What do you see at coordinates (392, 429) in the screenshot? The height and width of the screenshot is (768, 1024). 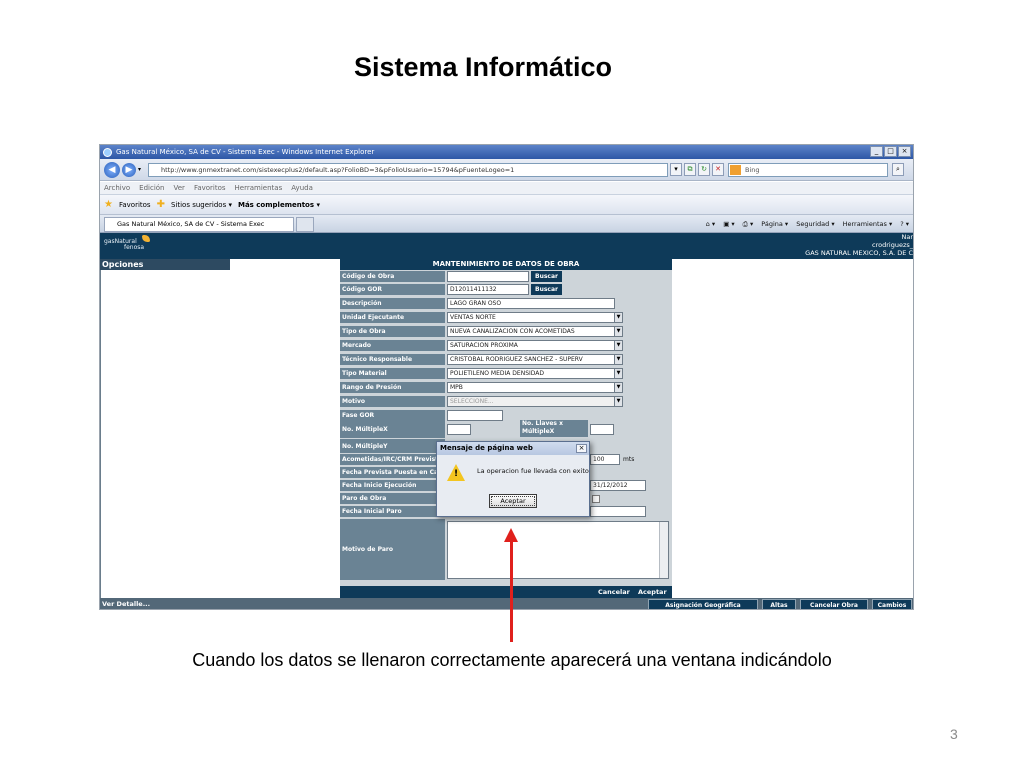 I see `label-multiple-x: No. MúltipleX` at bounding box center [392, 429].